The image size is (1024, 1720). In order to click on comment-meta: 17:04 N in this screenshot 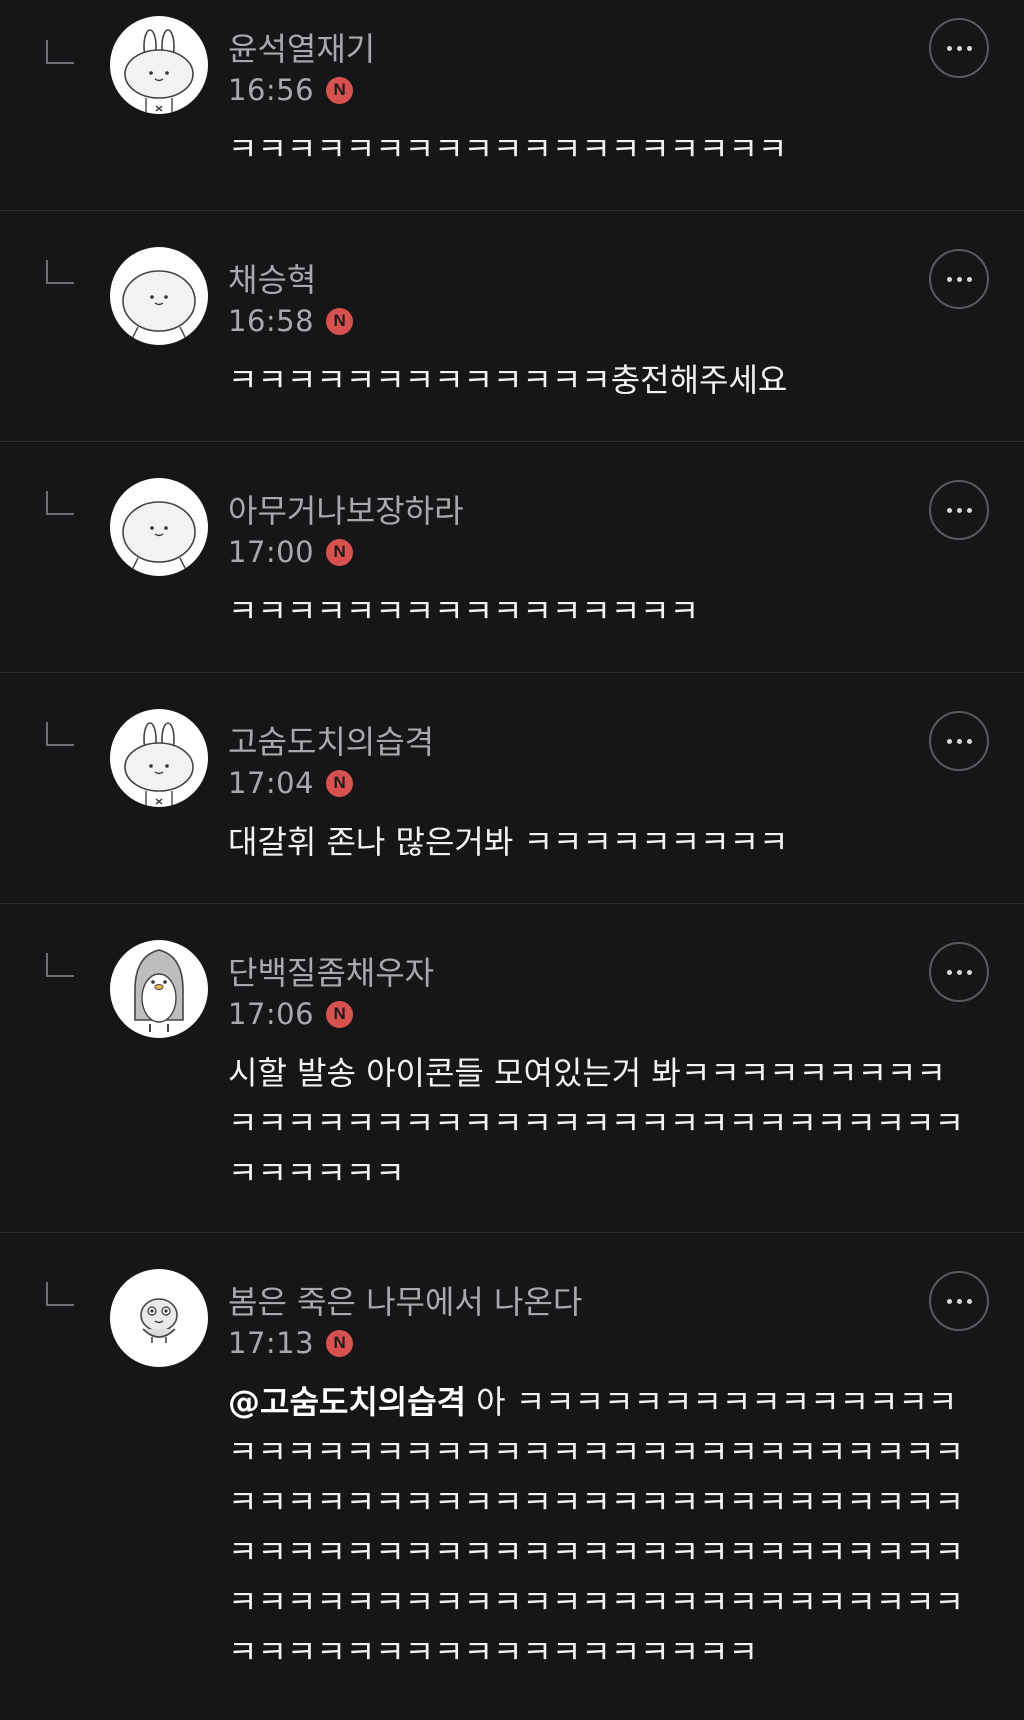, I will do `click(291, 783)`.